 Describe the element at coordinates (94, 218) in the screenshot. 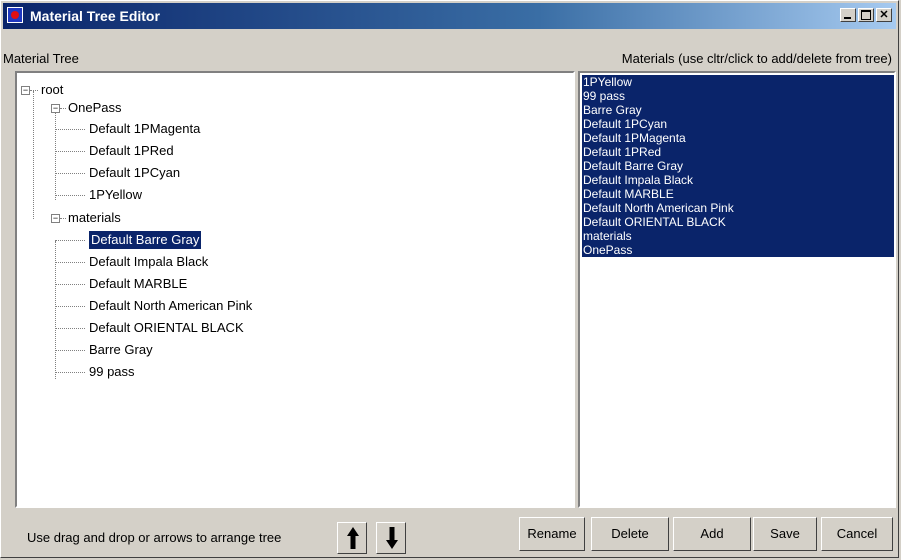

I see `tree-node-materials: materials` at that location.